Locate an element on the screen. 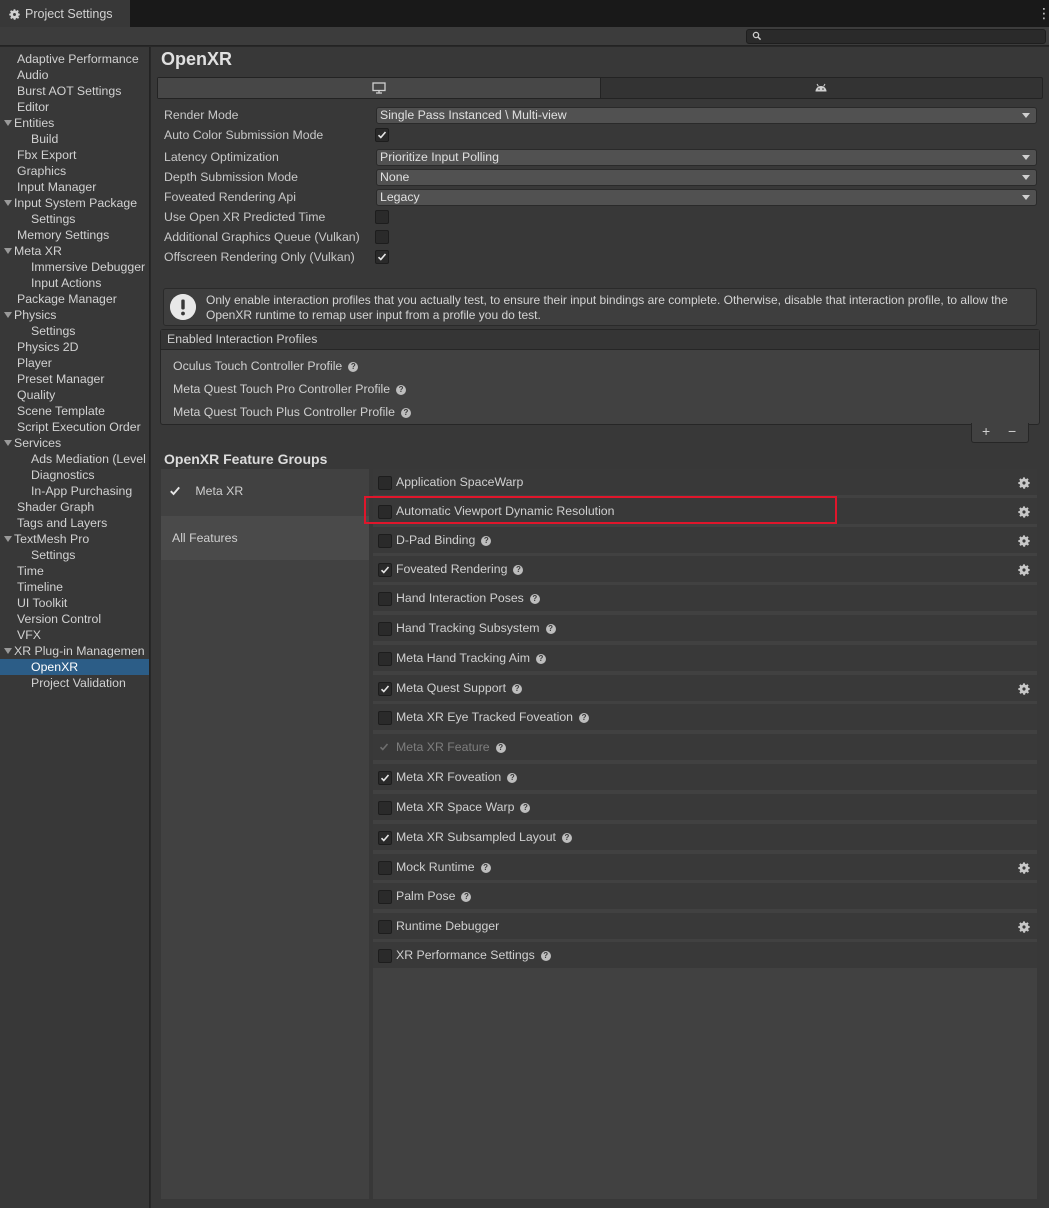 This screenshot has width=1049, height=1208. sidebar-item: Physics 2D is located at coordinates (74, 347).